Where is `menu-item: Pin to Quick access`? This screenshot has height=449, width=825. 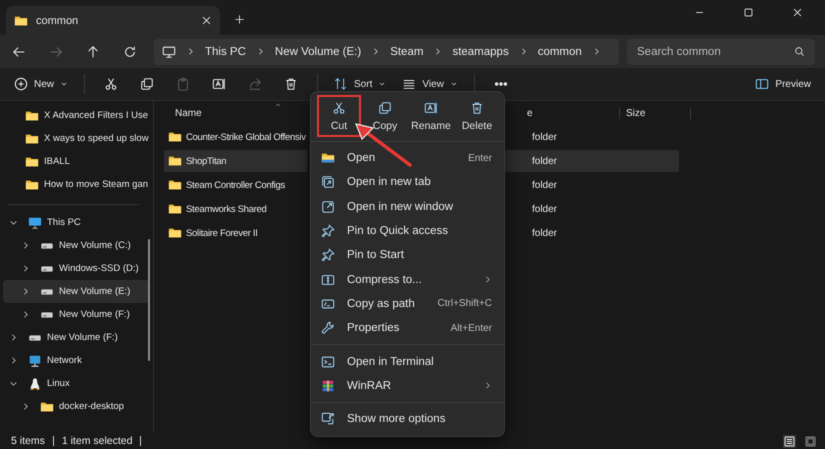 menu-item: Pin to Quick access is located at coordinates (407, 231).